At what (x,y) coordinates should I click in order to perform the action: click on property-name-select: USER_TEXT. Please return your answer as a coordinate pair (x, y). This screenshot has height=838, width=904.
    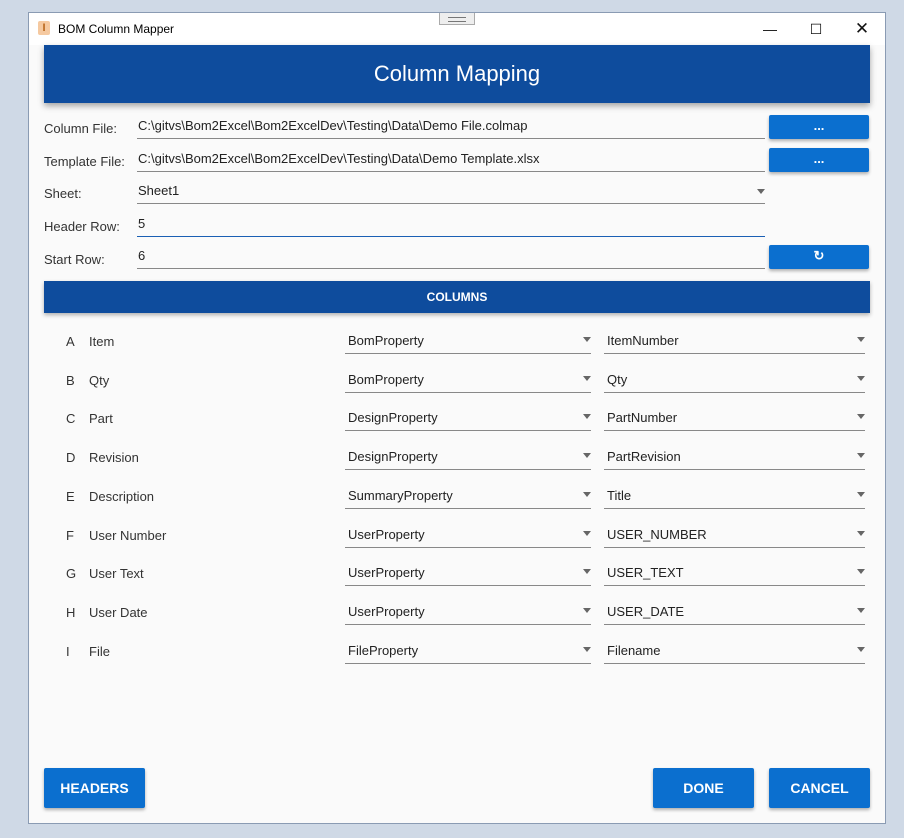
    Looking at the image, I should click on (734, 573).